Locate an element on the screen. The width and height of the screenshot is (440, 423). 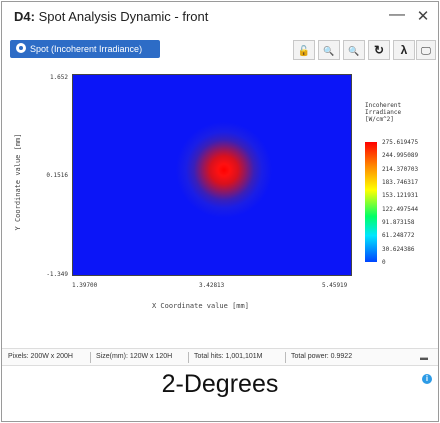
zoom-in-button: 🔍 is located at coordinates (329, 50).